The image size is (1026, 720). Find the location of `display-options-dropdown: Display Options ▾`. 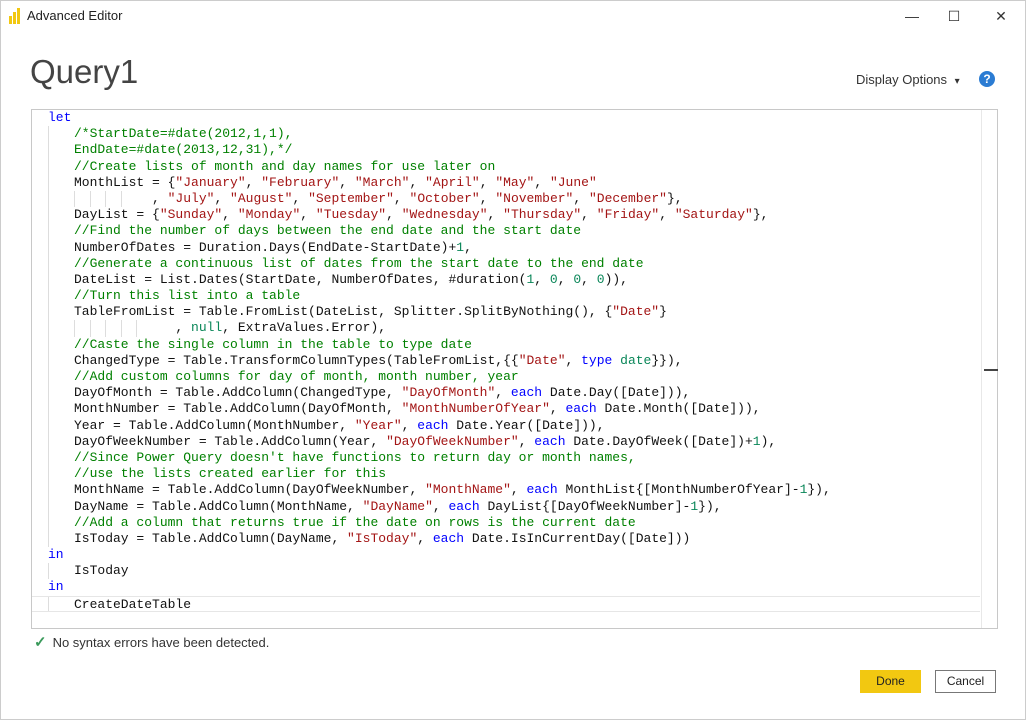

display-options-dropdown: Display Options ▾ is located at coordinates (908, 79).